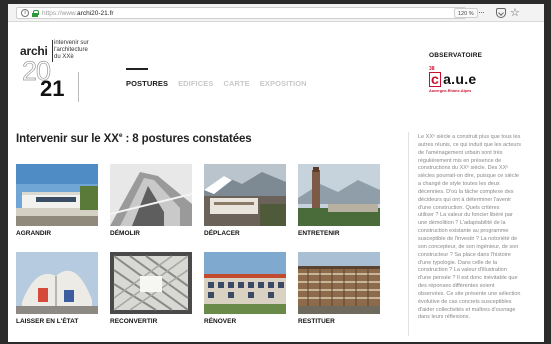 The width and height of the screenshot is (551, 344). Describe the element at coordinates (460, 160) in the screenshot. I see `intro-line: régulièrement mis en présence de` at that location.